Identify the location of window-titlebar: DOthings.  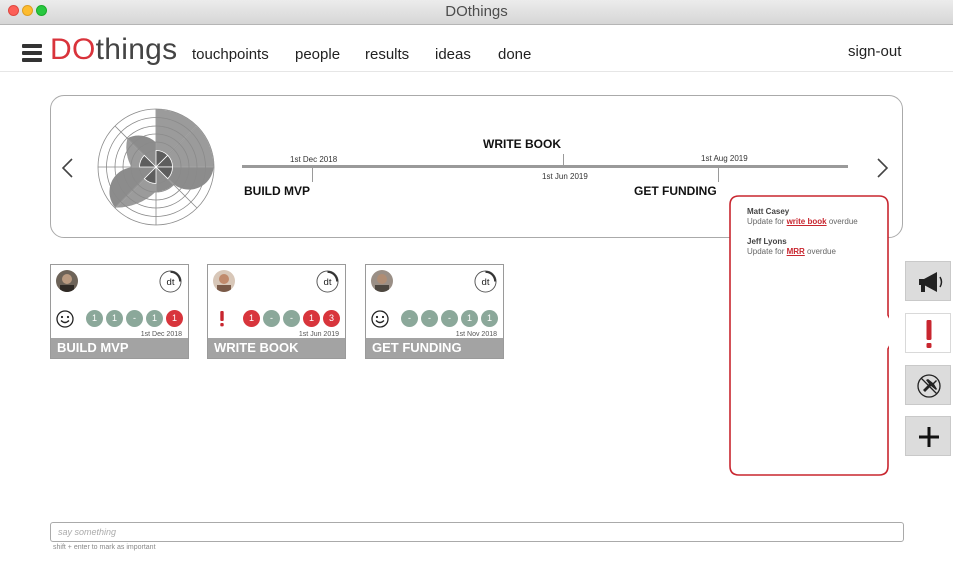
(476, 12).